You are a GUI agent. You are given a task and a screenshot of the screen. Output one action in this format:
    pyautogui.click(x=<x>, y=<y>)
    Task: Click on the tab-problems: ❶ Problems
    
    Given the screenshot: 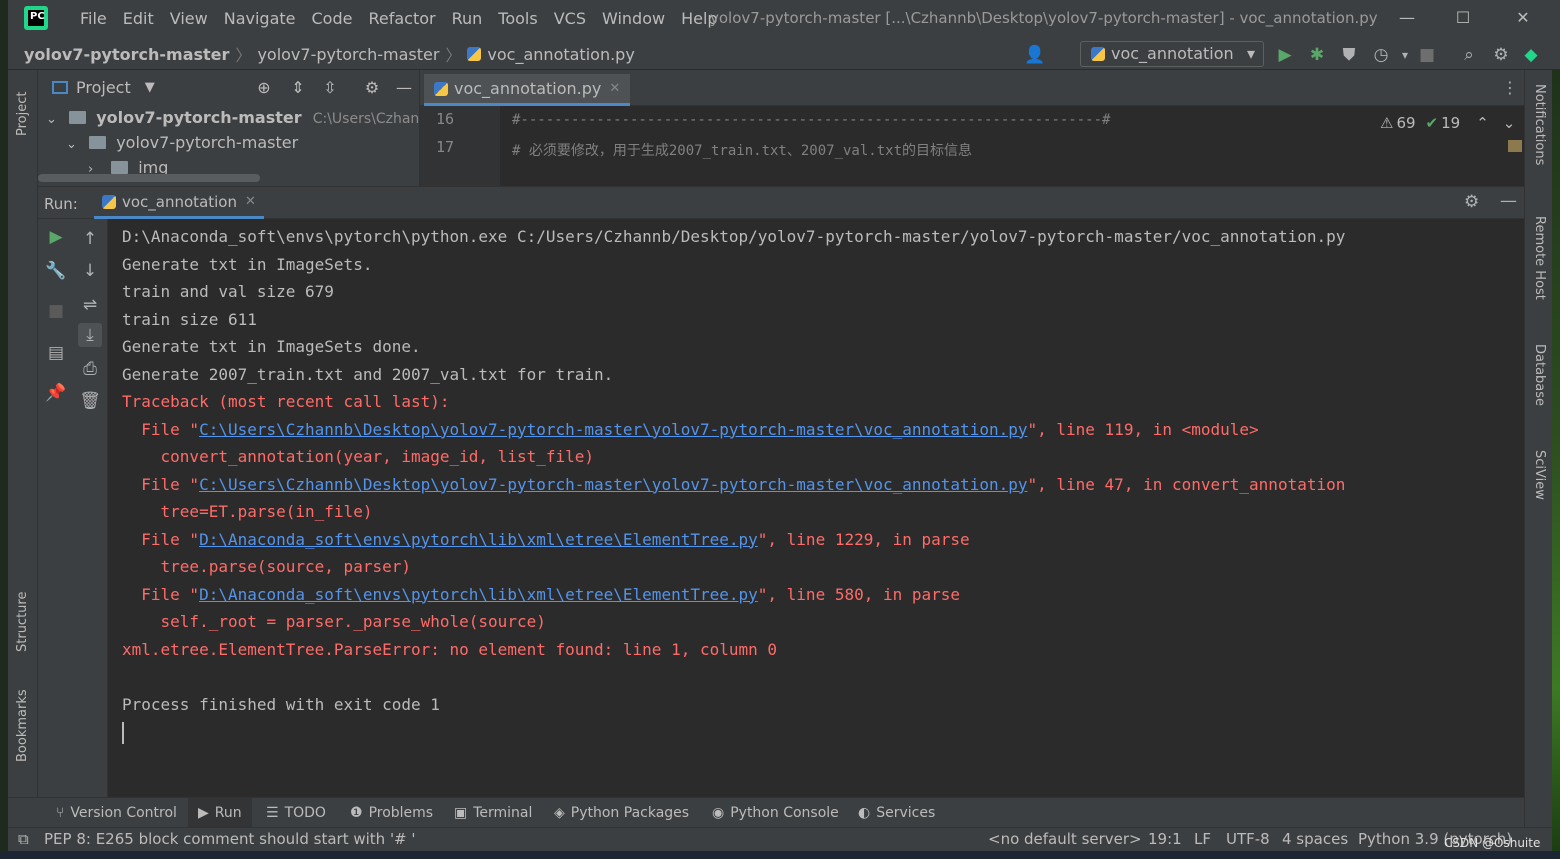 What is the action you would take?
    pyautogui.click(x=391, y=813)
    